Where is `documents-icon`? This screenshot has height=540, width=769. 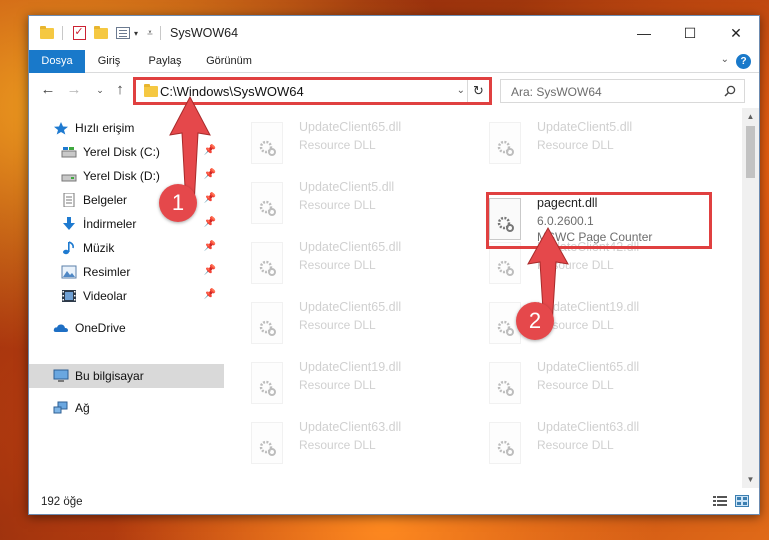
documents-icon is located at coordinates (69, 200).